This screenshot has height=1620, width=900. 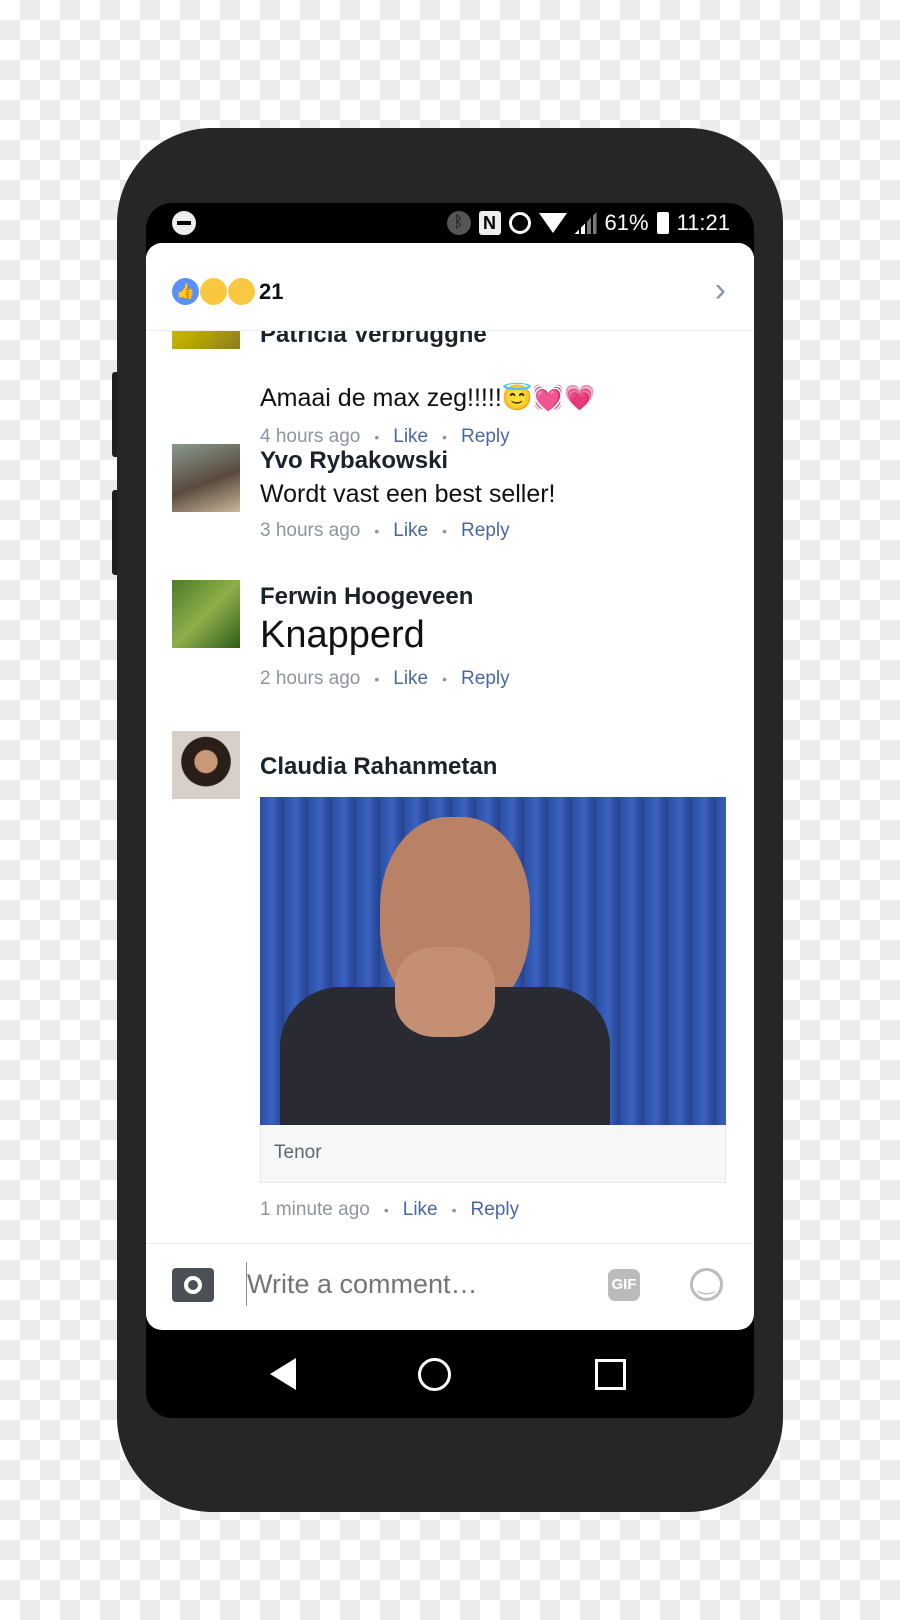 I want to click on battery-percent: 61%, so click(x=626, y=222).